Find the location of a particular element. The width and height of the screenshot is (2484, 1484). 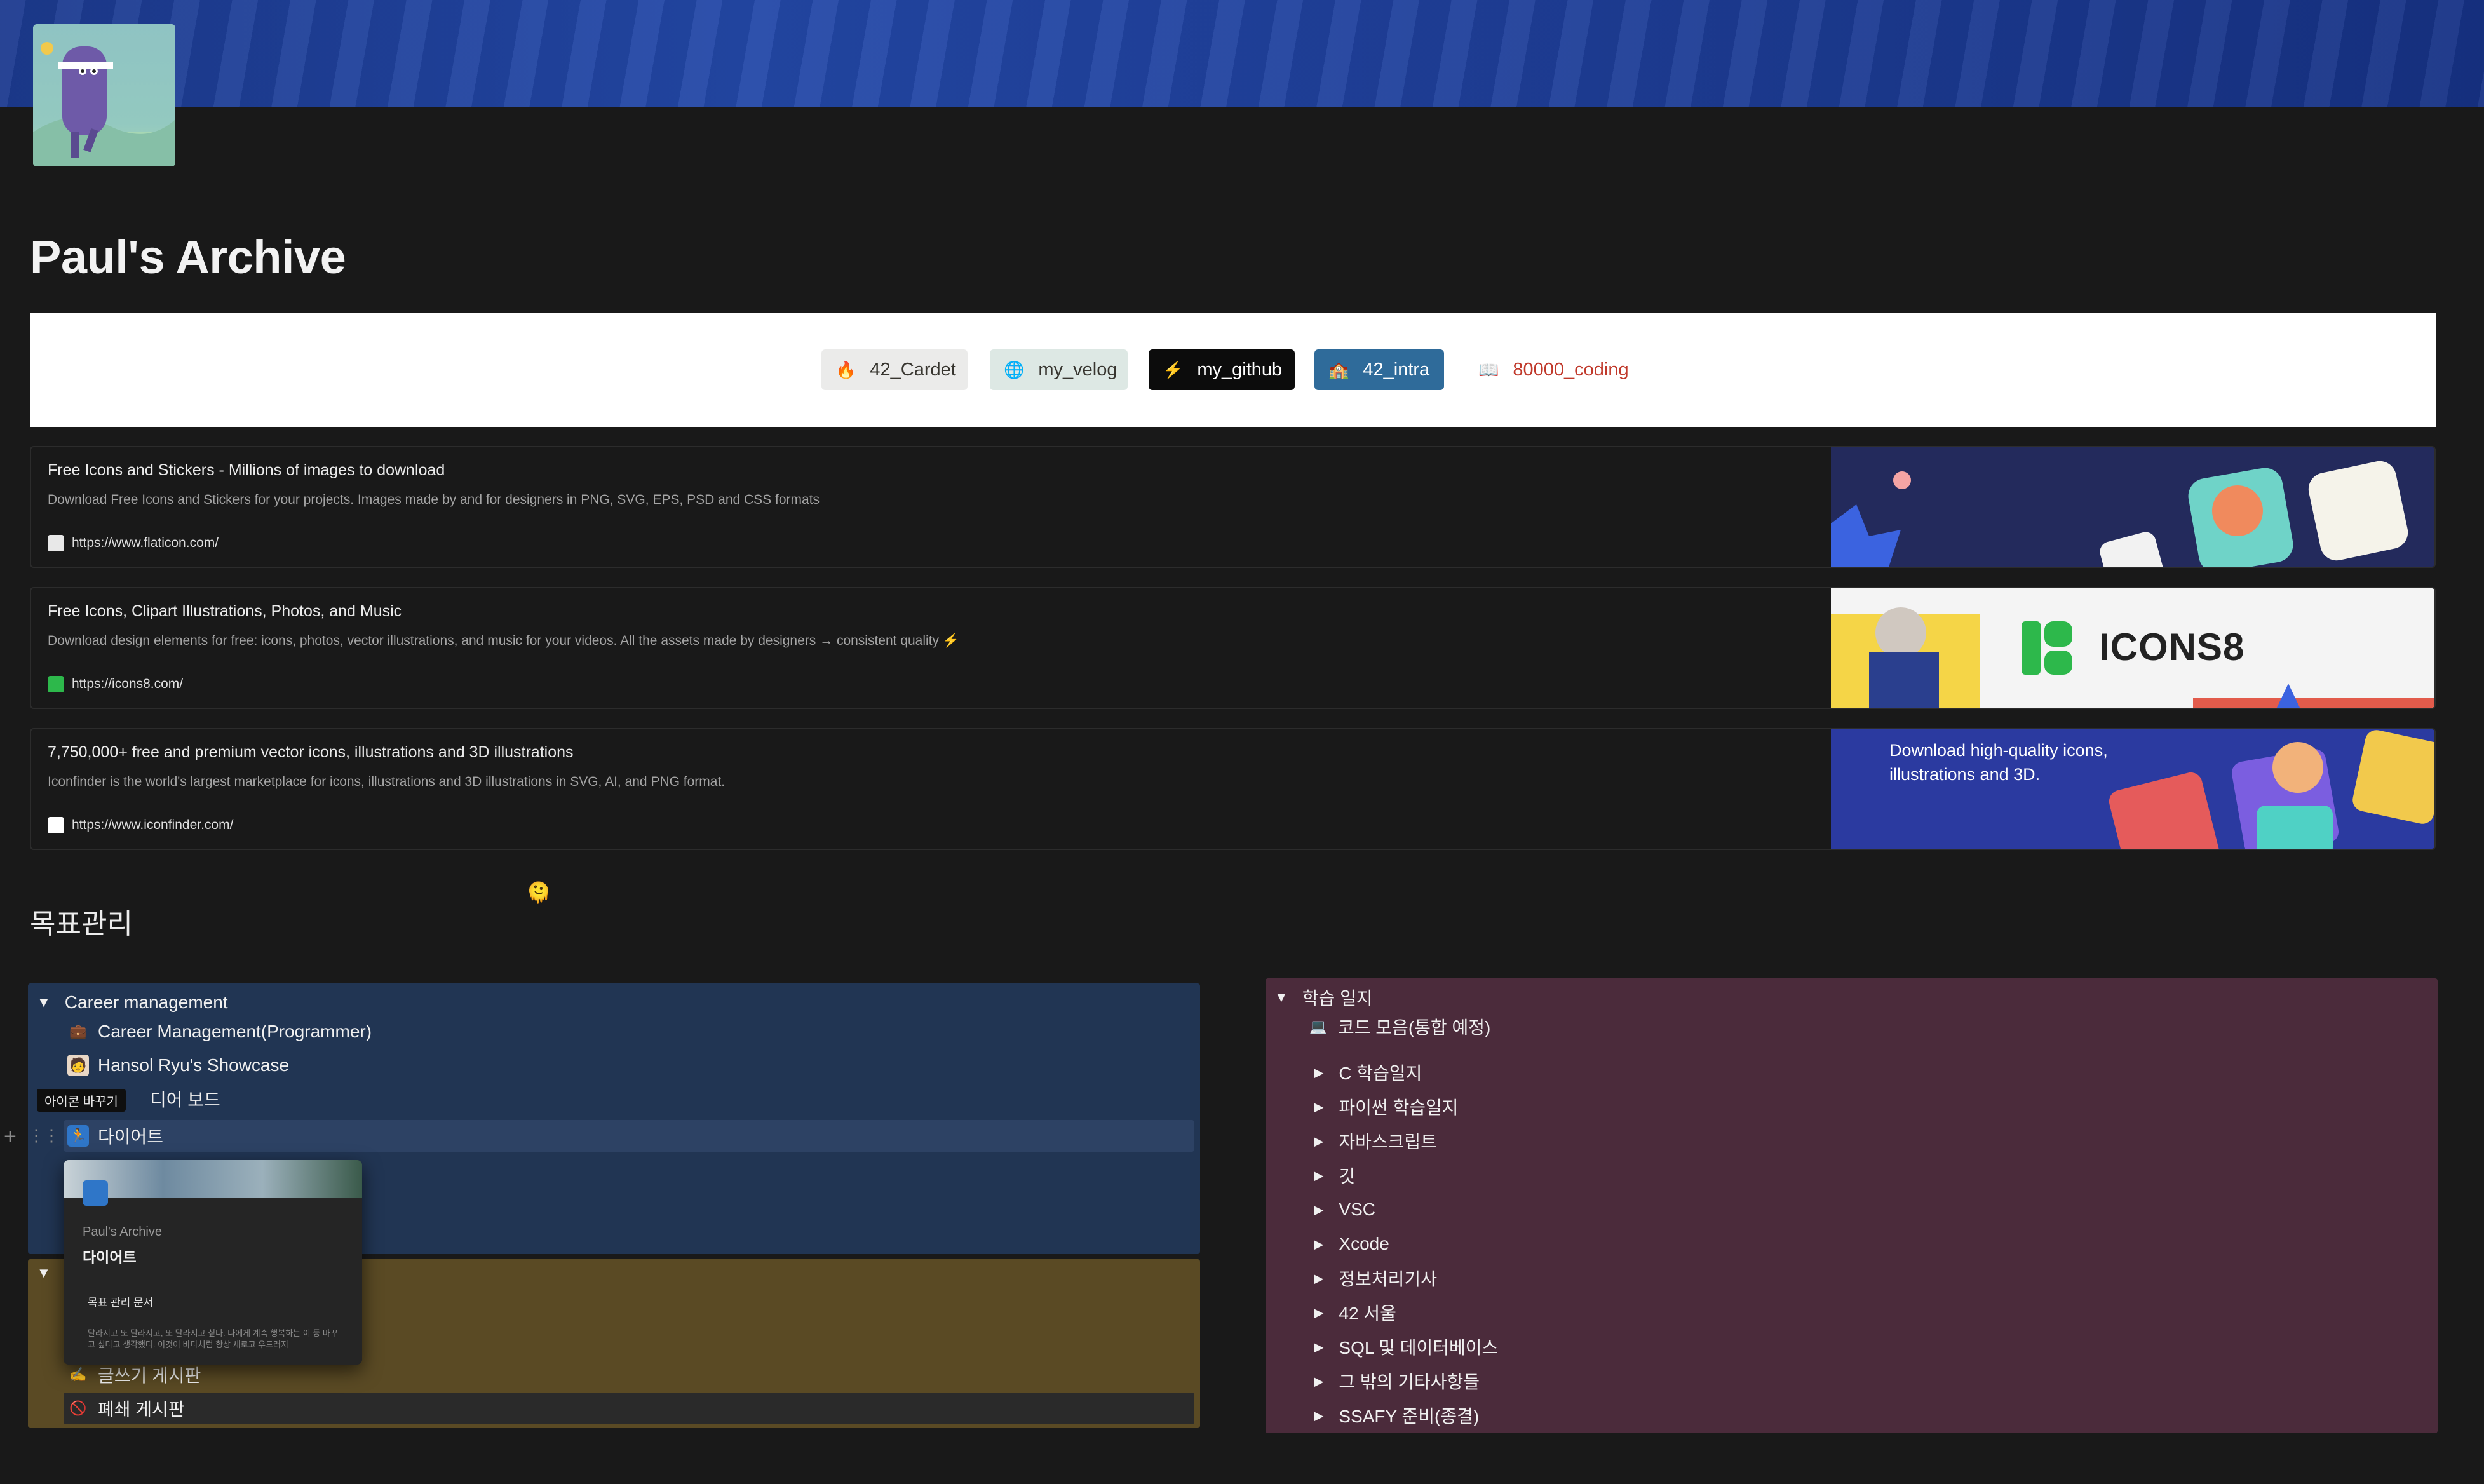

career-toggle: ▼ Career management is located at coordinates (132, 1002).